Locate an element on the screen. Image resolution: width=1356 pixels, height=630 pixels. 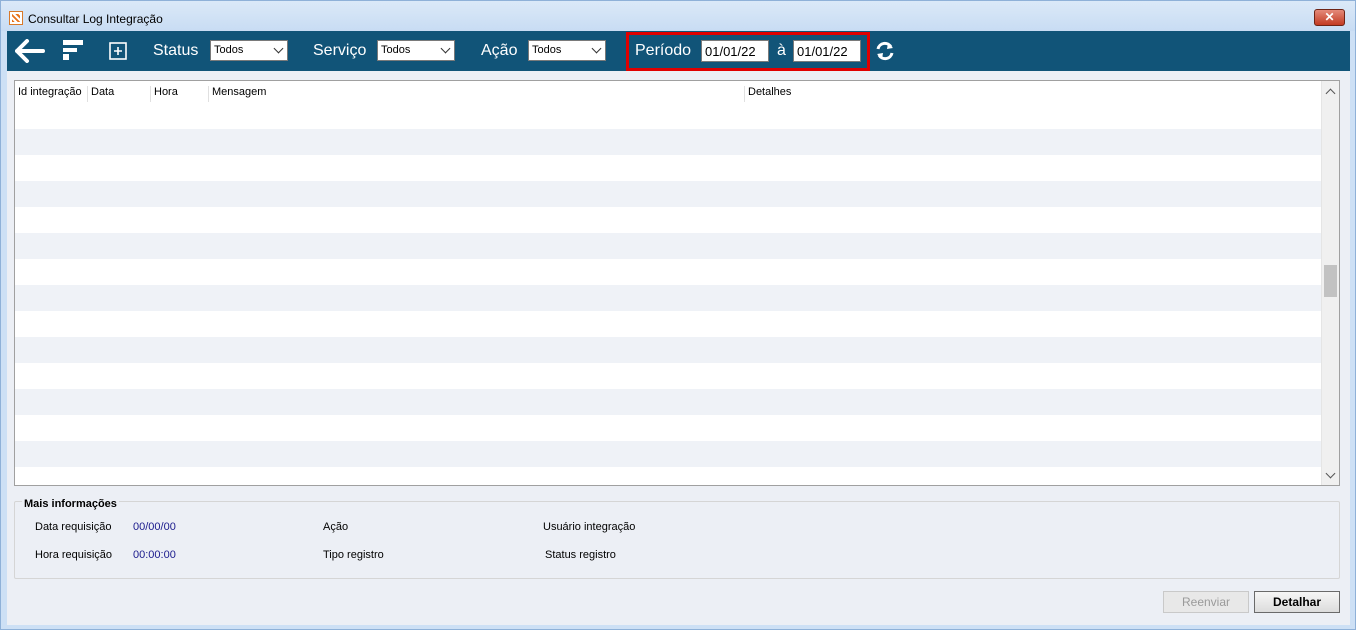
acao-select: Todos is located at coordinates (567, 50).